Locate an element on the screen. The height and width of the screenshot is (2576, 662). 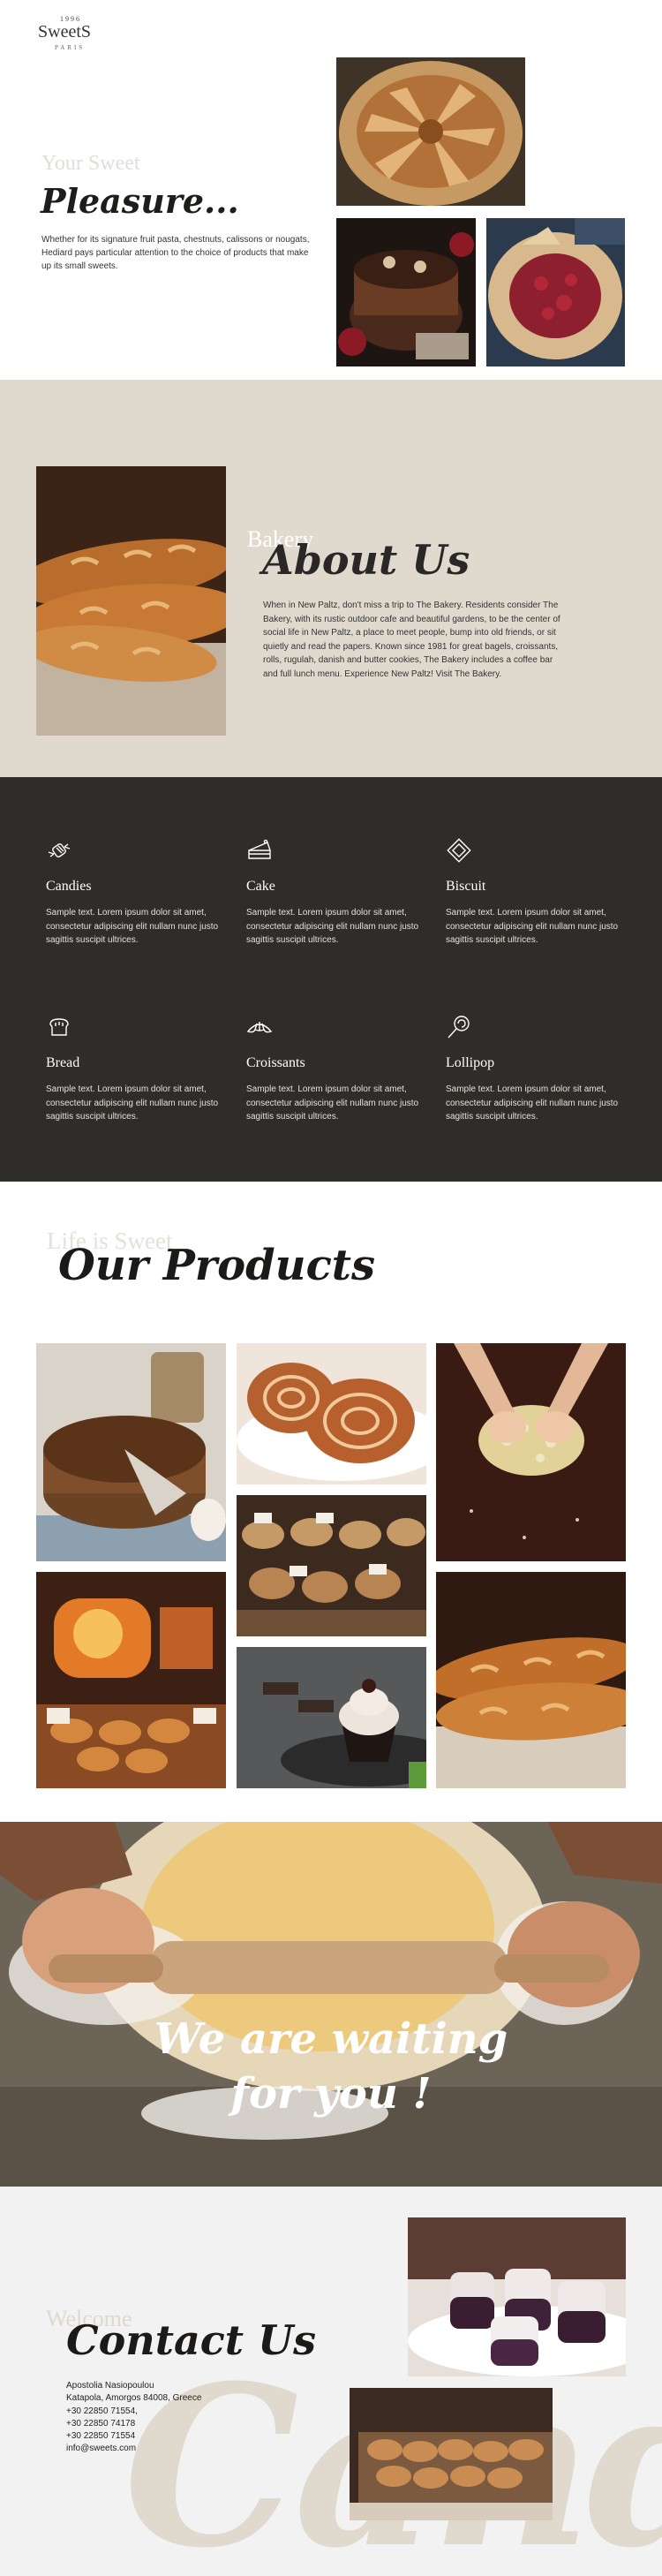
feature-title: Candies is located at coordinates (69, 886).